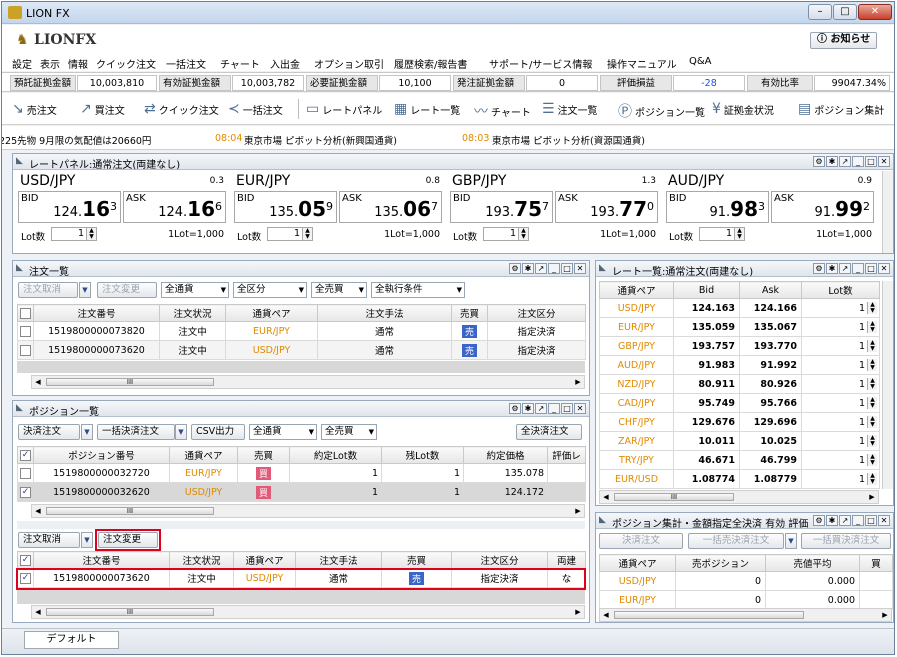  I want to click on bulk-sell-settle-button: 一括売決済注文, so click(736, 541).